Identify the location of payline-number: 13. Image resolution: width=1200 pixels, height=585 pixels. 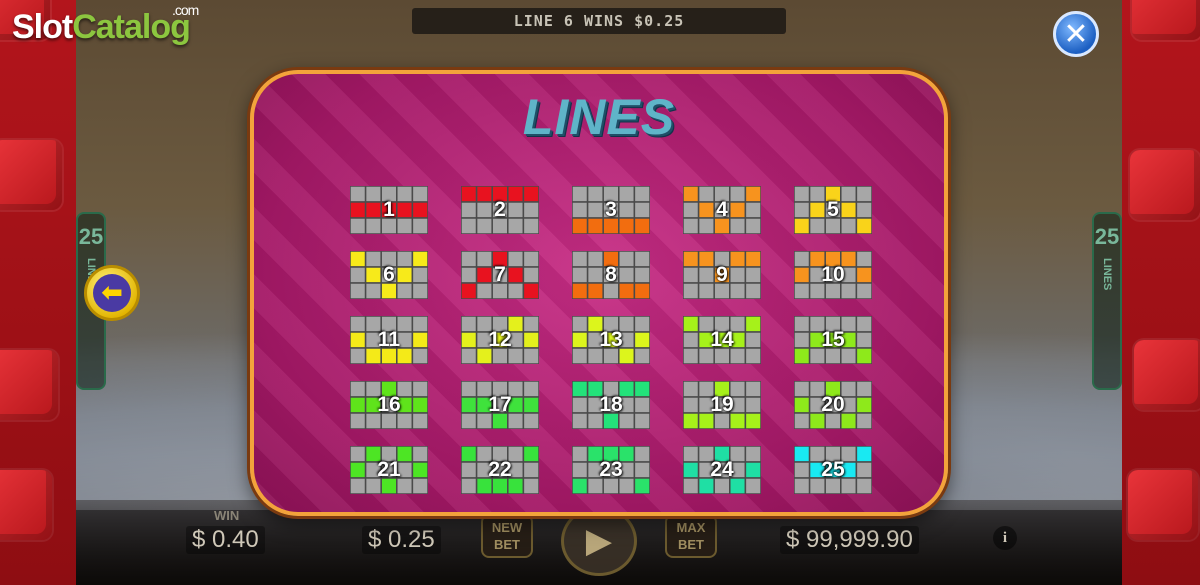
(611, 339).